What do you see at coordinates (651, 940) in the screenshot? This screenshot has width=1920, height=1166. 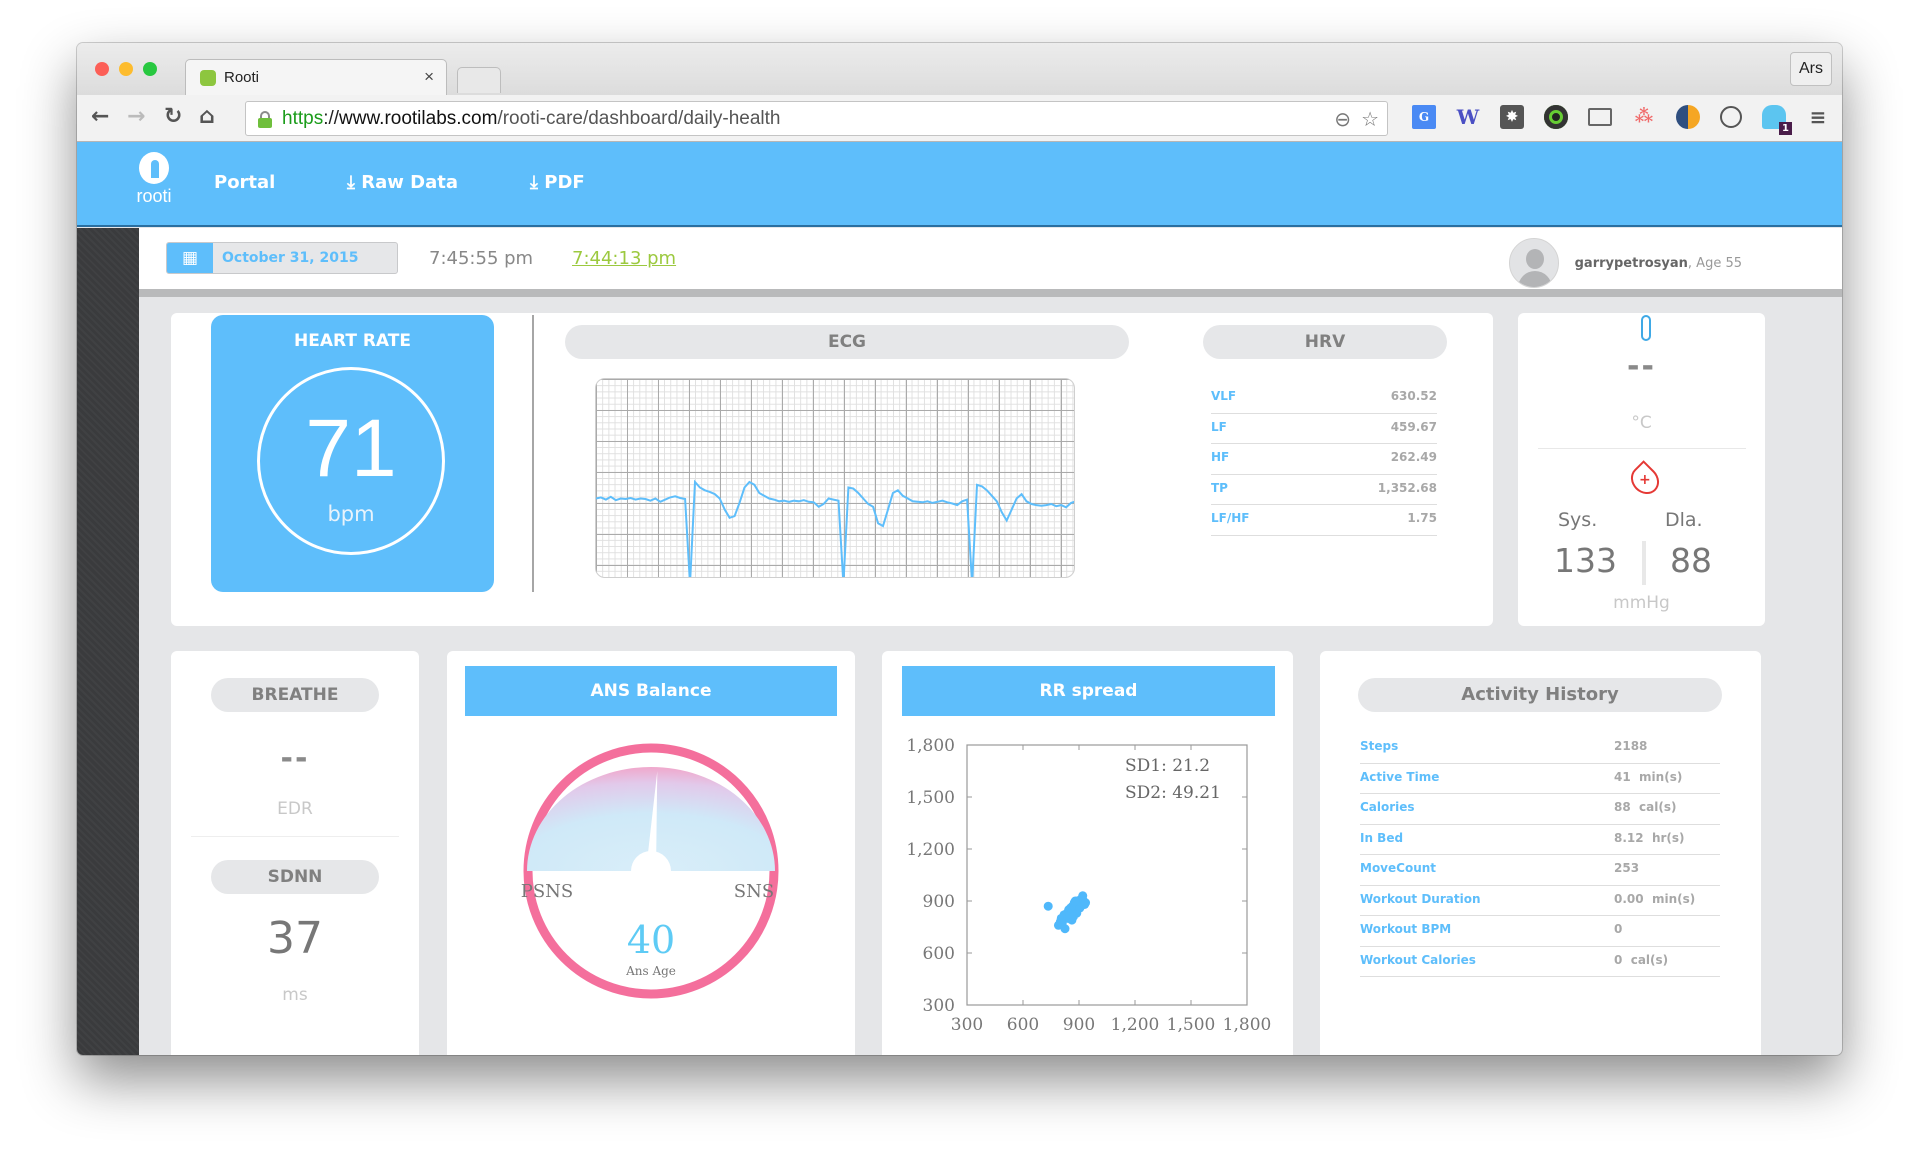 I see `ans-age-value: 40` at bounding box center [651, 940].